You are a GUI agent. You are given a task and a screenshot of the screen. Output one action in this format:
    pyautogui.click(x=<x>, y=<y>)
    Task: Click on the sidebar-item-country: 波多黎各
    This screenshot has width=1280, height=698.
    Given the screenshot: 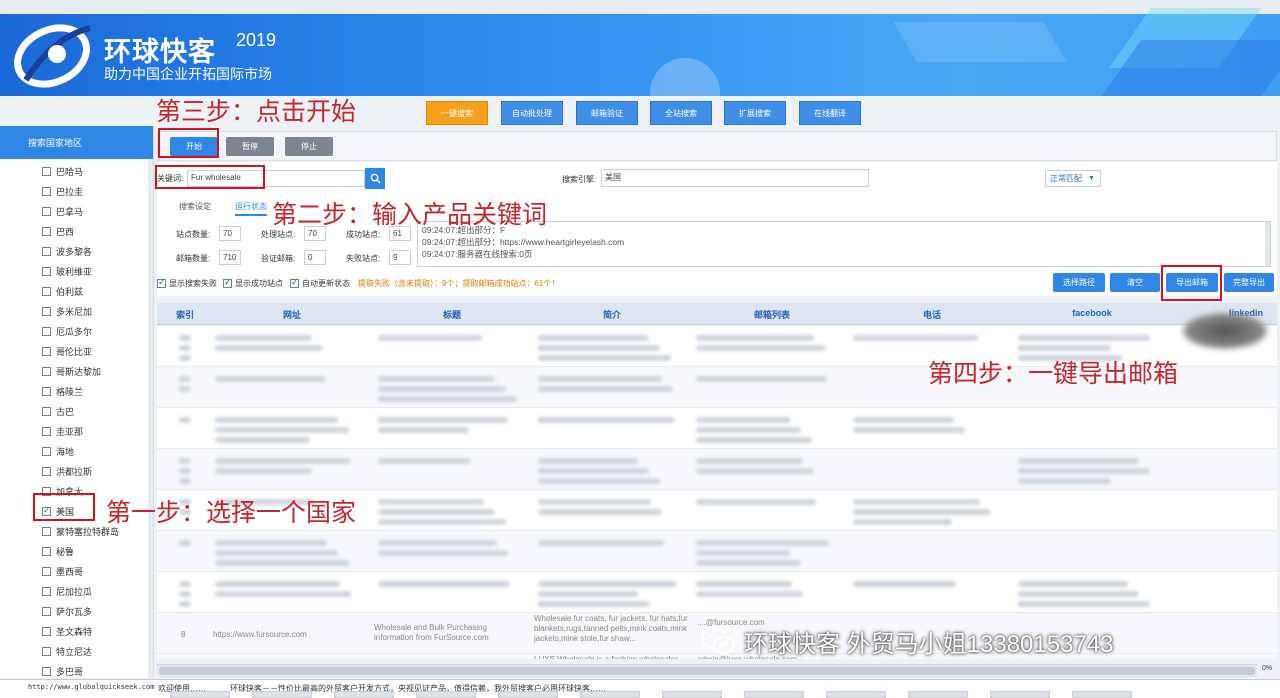 What is the action you would take?
    pyautogui.click(x=76, y=251)
    